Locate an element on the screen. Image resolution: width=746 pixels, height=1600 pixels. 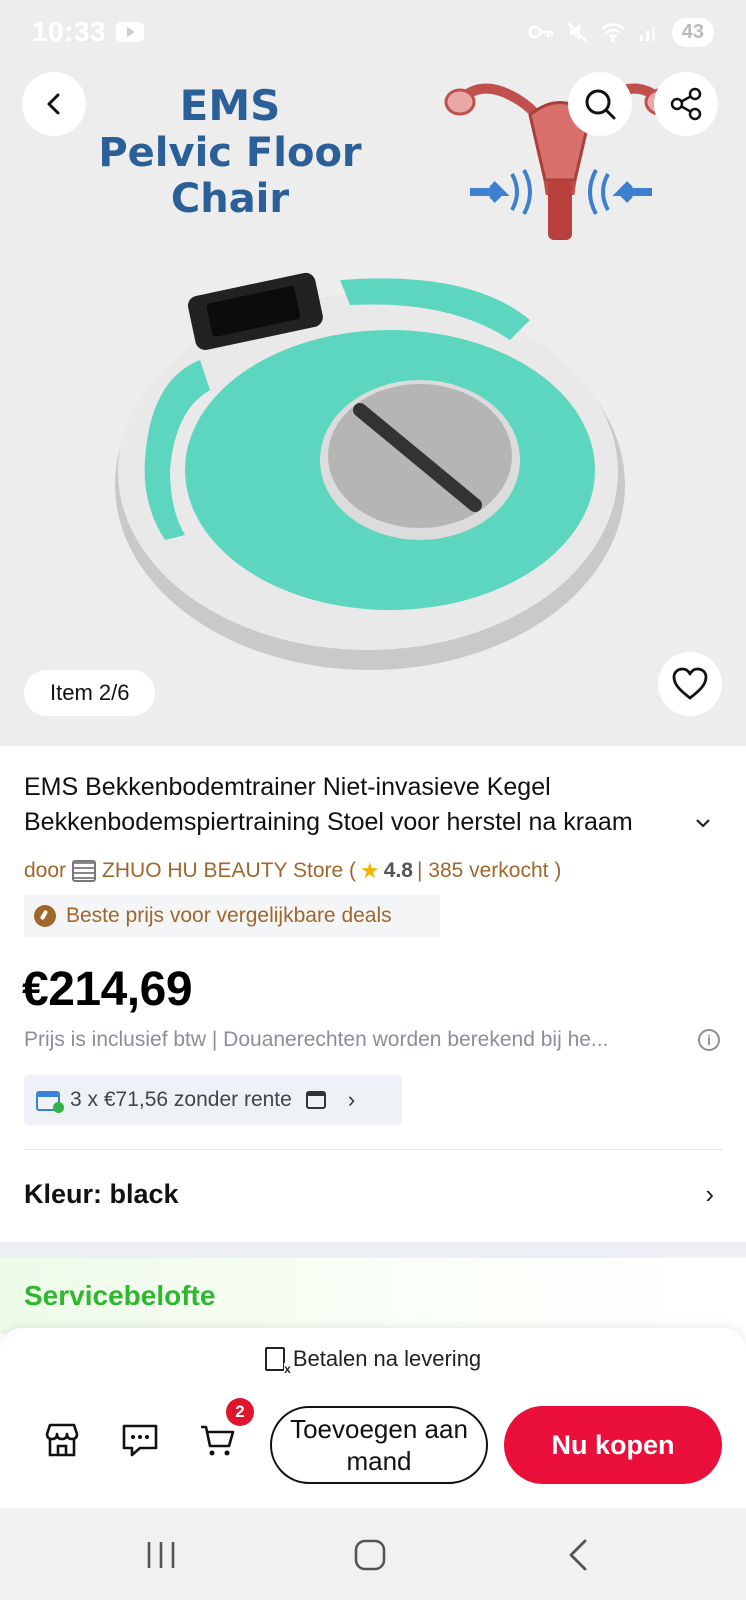
store-icon is located at coordinates (62, 1440).